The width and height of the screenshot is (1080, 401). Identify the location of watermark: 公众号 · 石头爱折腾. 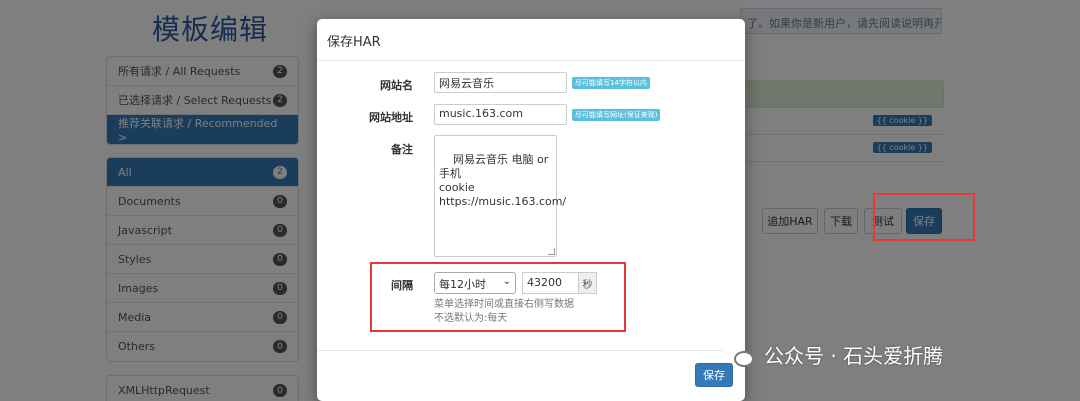
(832, 354).